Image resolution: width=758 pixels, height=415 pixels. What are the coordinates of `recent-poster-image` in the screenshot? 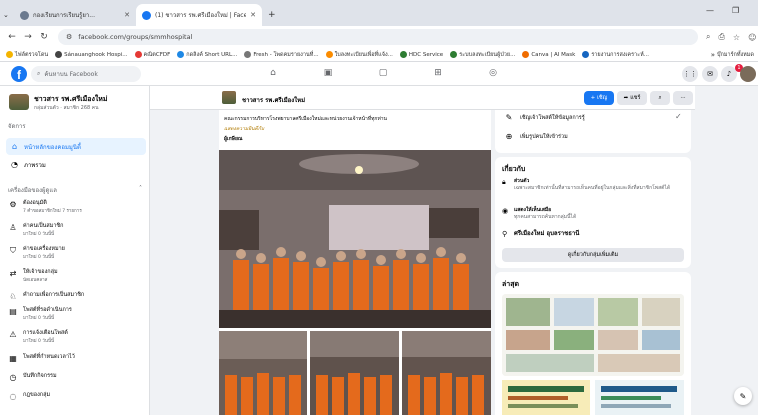 It's located at (639, 397).